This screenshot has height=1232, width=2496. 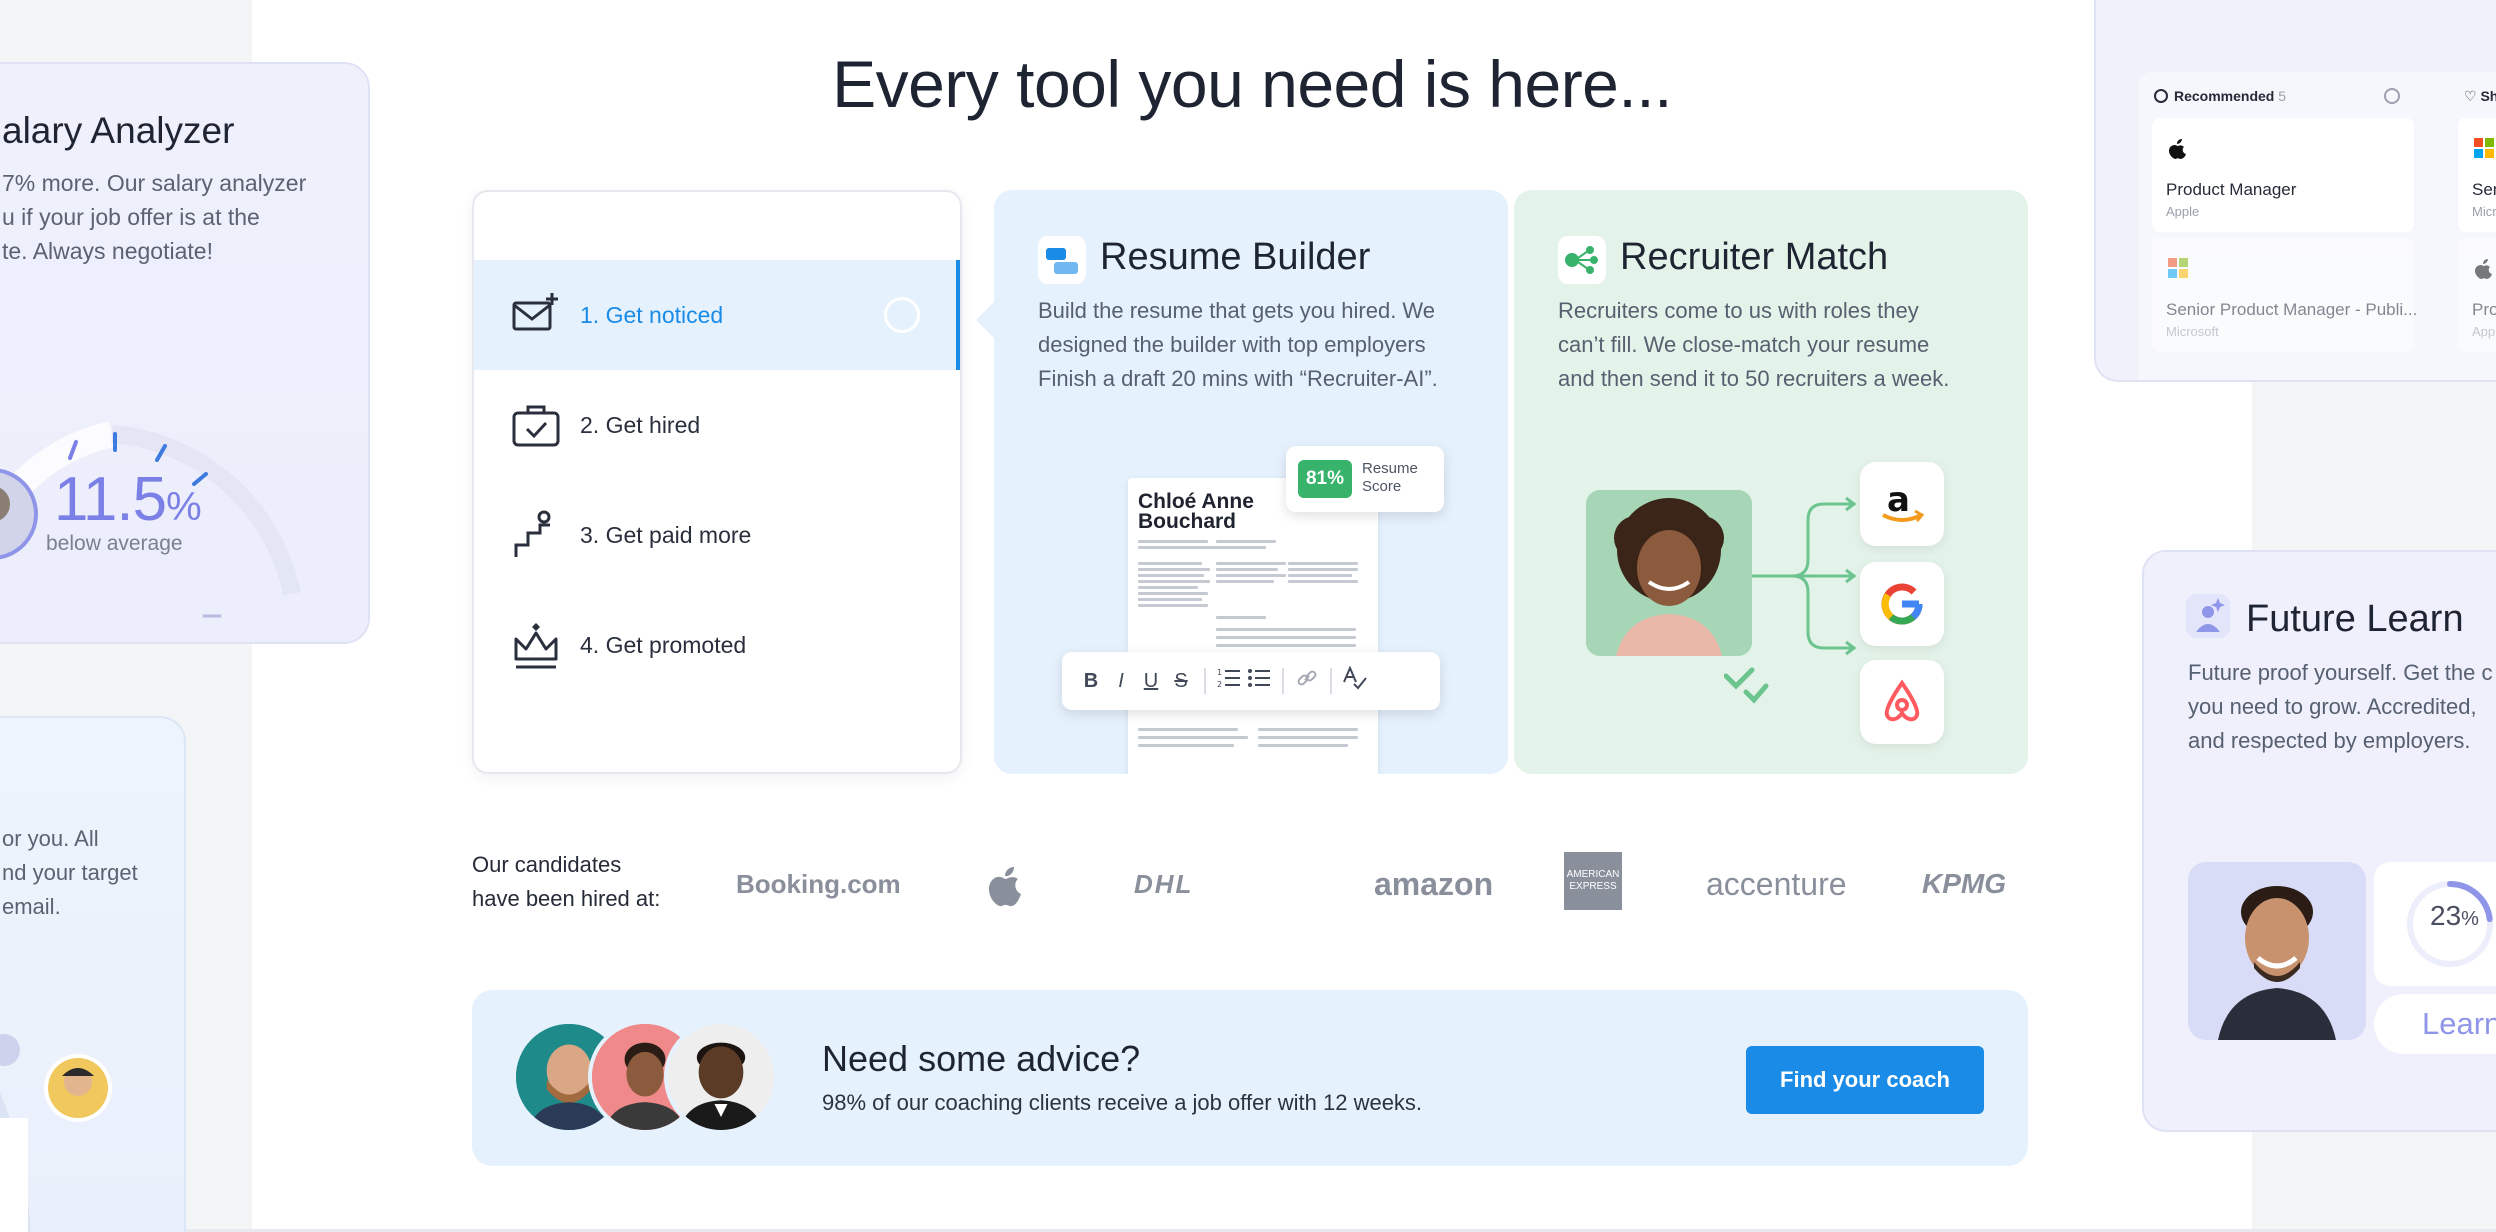 What do you see at coordinates (2282, 96) in the screenshot?
I see `tab-count: 5` at bounding box center [2282, 96].